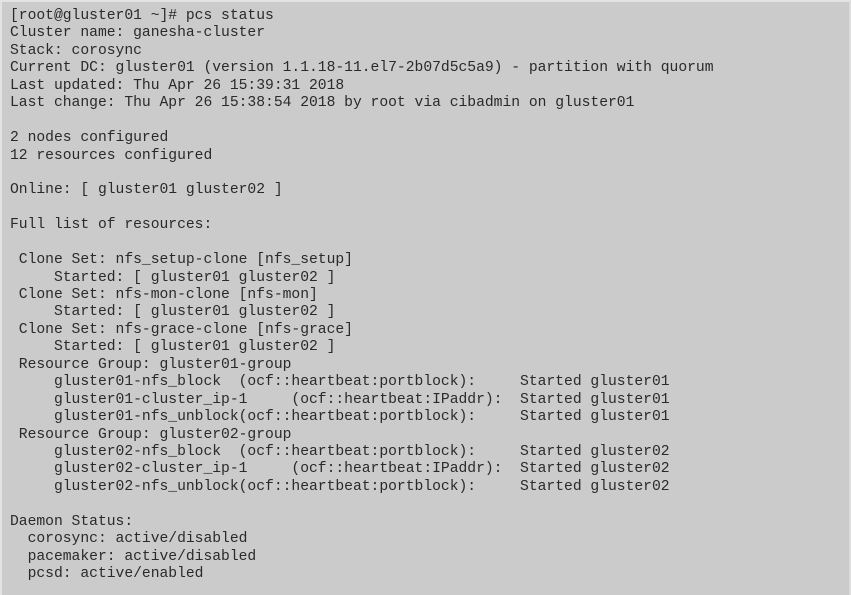 The width and height of the screenshot is (851, 595). What do you see at coordinates (72, 521) in the screenshot?
I see `terminal-line: Daemon Status:` at bounding box center [72, 521].